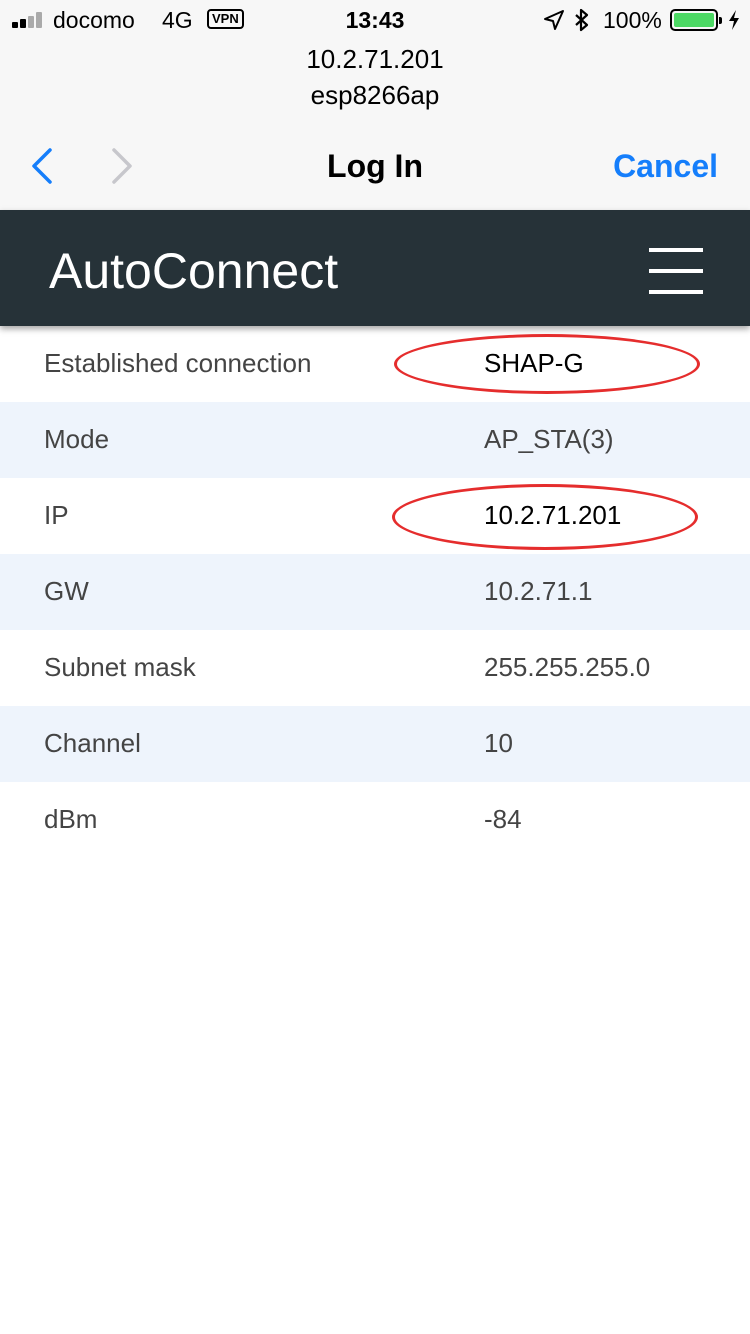  I want to click on table-row: GW 10.2.71.1, so click(375, 592).